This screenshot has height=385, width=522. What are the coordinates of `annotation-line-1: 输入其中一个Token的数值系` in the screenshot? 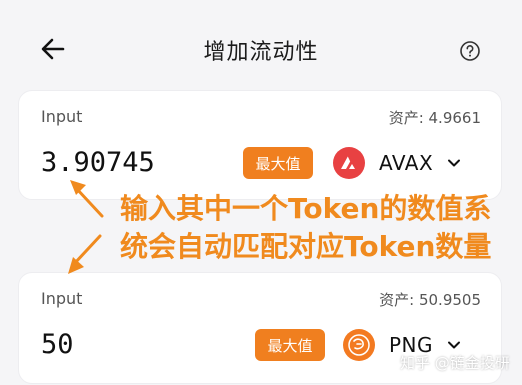 It's located at (306, 208).